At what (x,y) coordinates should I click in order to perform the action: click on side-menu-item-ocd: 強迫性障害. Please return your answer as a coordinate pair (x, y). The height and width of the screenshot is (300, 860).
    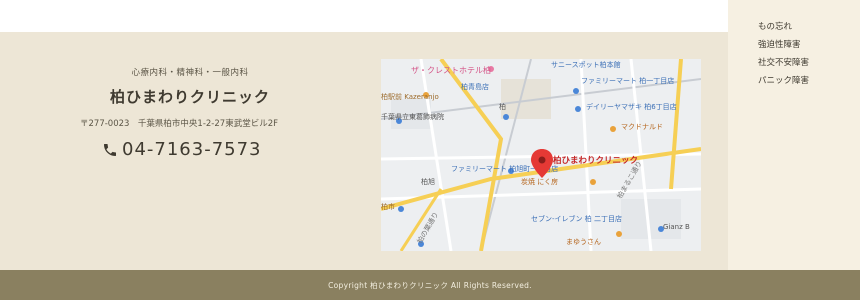
    Looking at the image, I should click on (809, 45).